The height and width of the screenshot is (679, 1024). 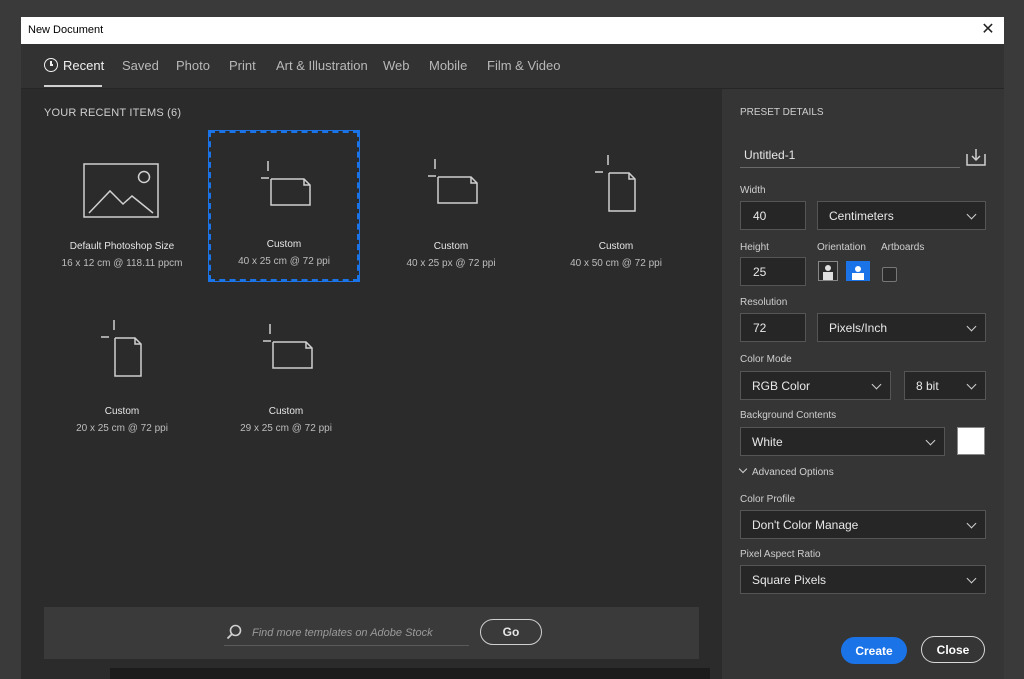 I want to click on go-button: Go, so click(x=511, y=632).